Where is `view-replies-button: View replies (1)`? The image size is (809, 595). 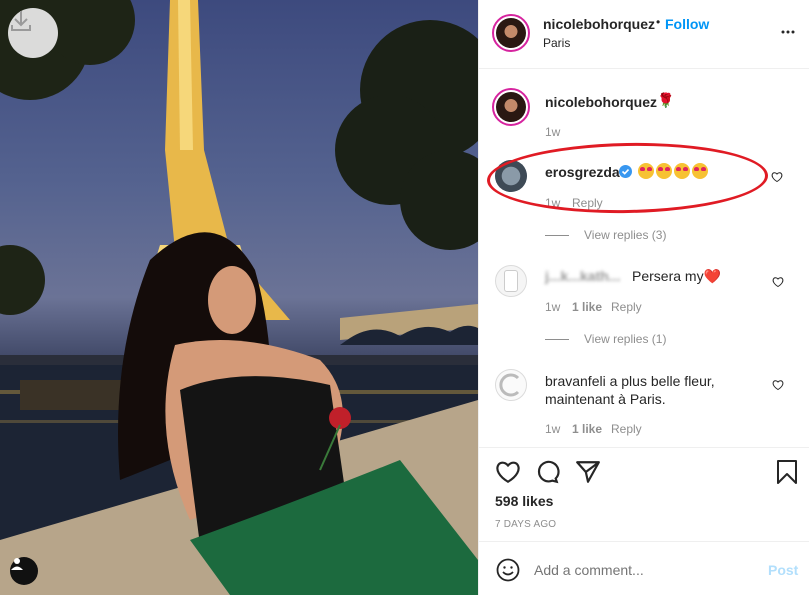
view-replies-button: View replies (1) is located at coordinates (625, 339).